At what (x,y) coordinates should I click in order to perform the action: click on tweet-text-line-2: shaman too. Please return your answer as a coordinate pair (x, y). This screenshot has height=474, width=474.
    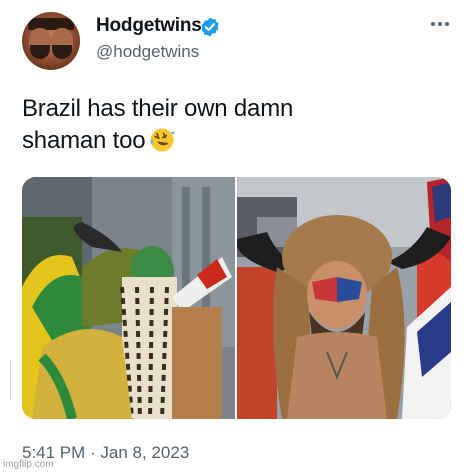
    Looking at the image, I should click on (84, 140).